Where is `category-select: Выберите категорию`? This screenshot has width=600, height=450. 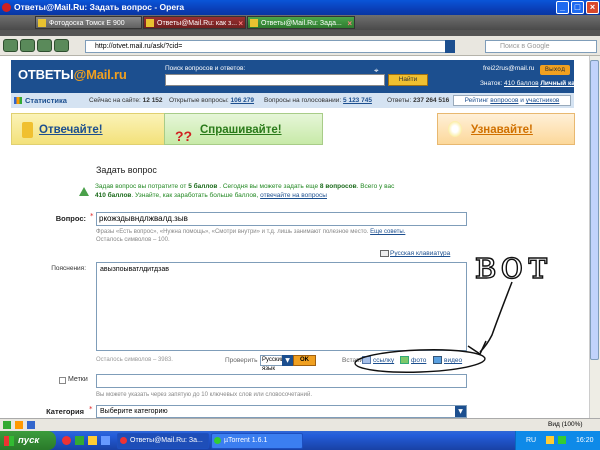 category-select: Выберите категорию is located at coordinates (281, 411).